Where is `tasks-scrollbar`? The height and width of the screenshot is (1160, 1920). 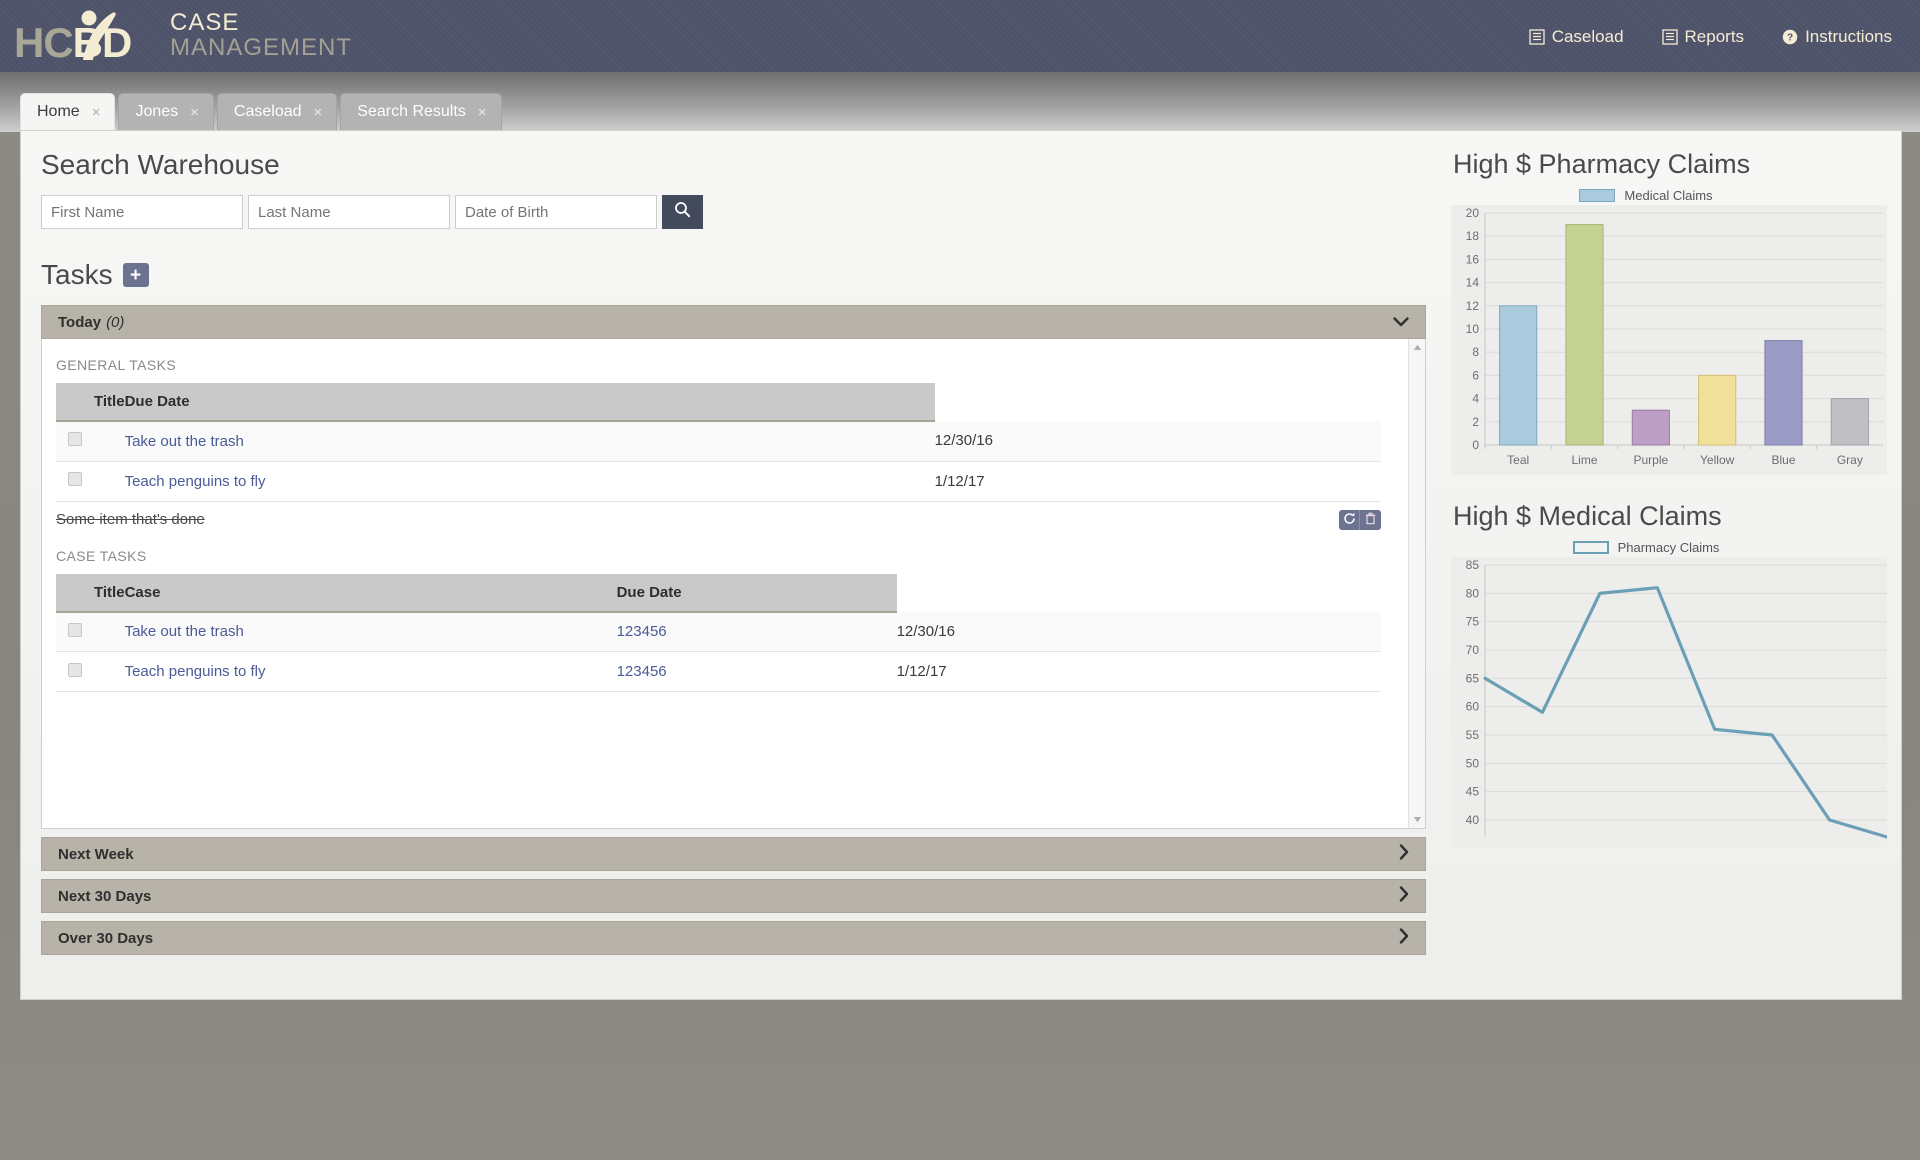
tasks-scrollbar is located at coordinates (1416, 583).